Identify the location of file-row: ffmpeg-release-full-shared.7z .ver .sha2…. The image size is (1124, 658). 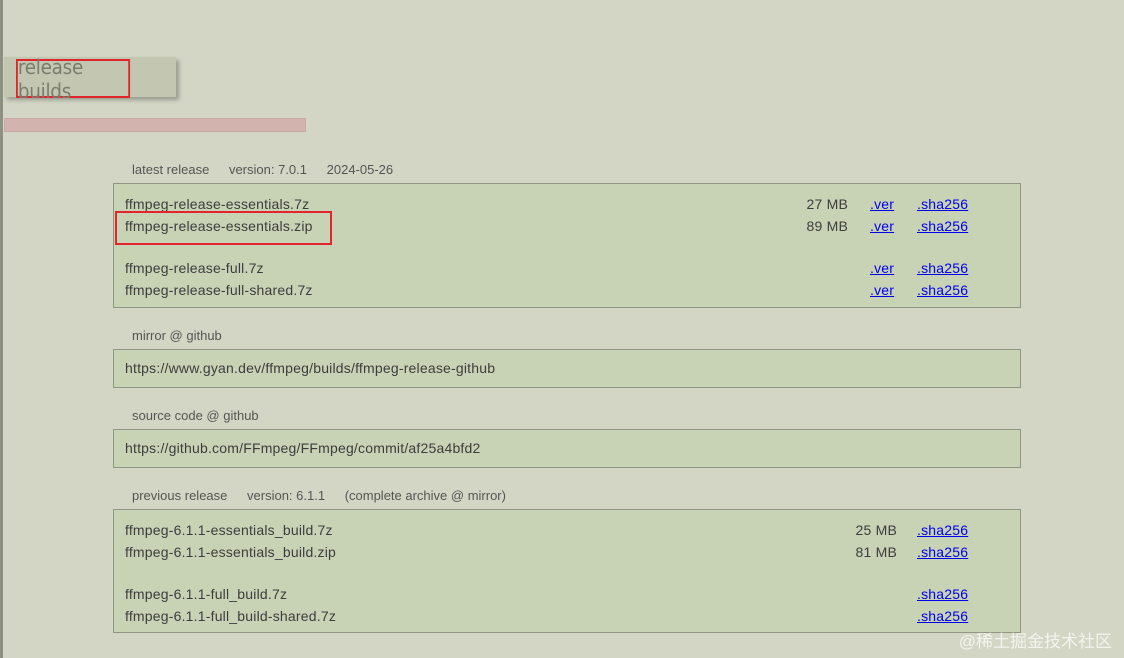
(567, 290).